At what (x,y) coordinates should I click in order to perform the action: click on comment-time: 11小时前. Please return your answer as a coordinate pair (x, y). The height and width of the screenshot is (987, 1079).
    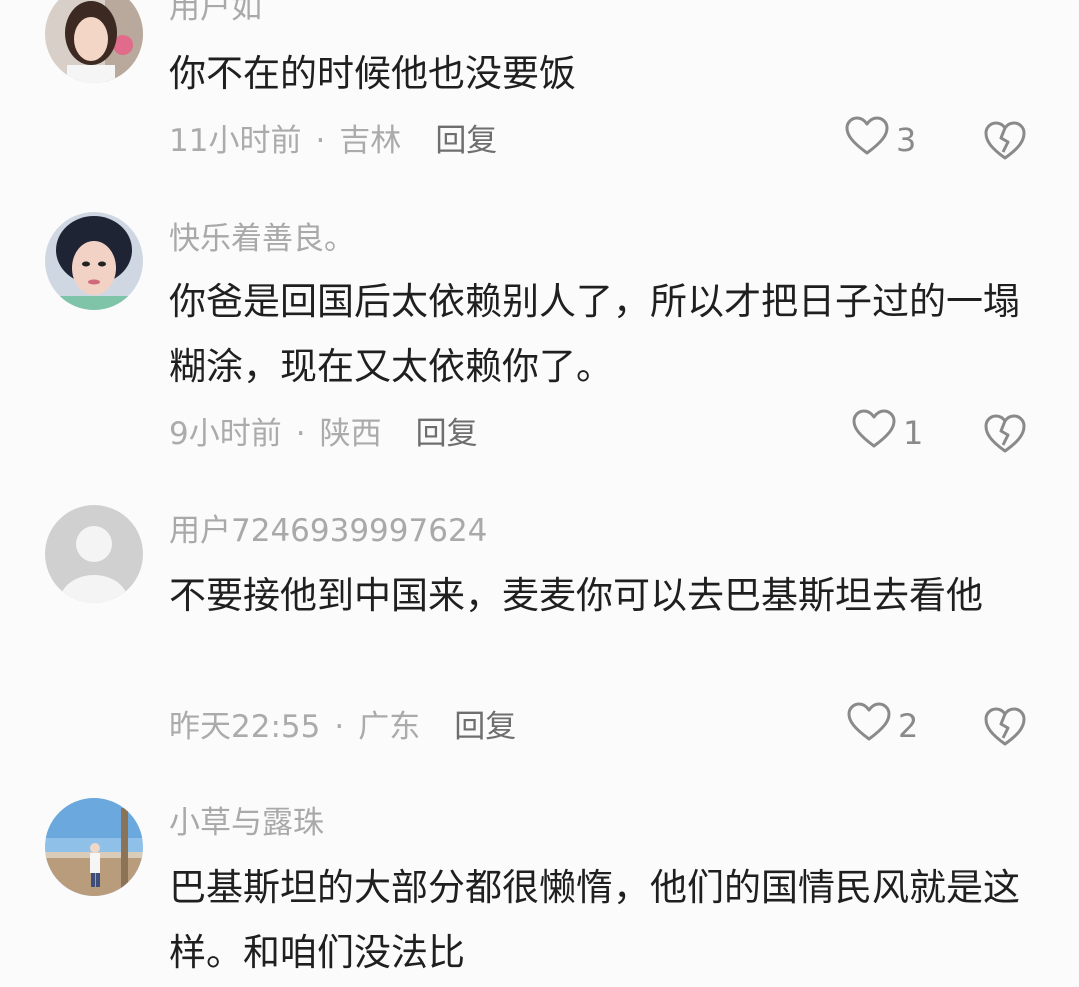
    Looking at the image, I should click on (235, 141).